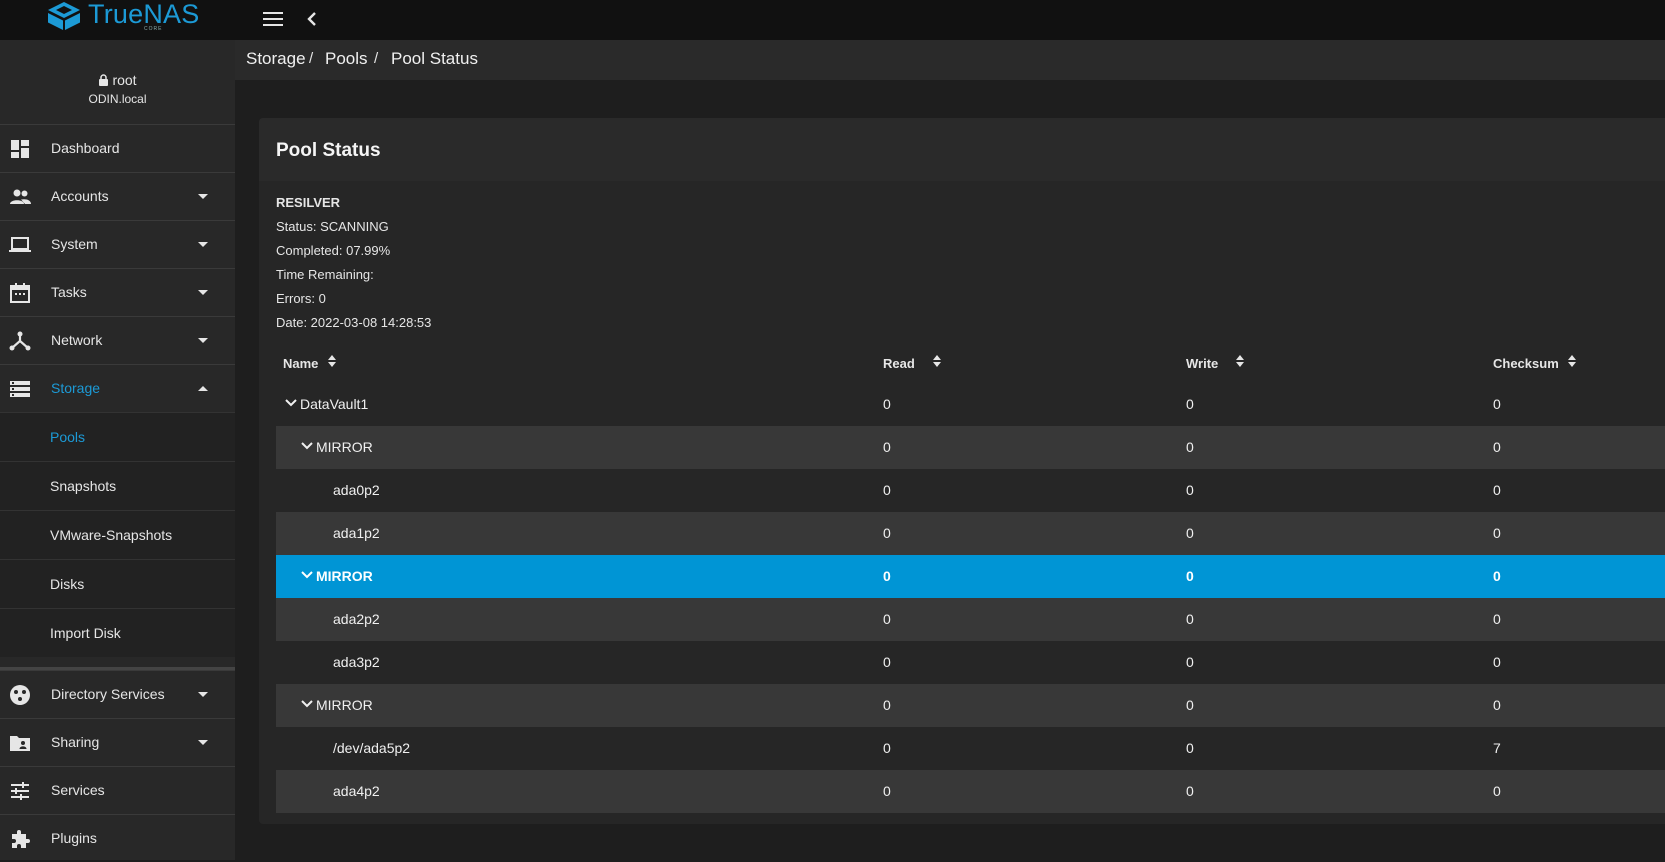  Describe the element at coordinates (372, 748) in the screenshot. I see `cell-name: /dev/ada5p2` at that location.